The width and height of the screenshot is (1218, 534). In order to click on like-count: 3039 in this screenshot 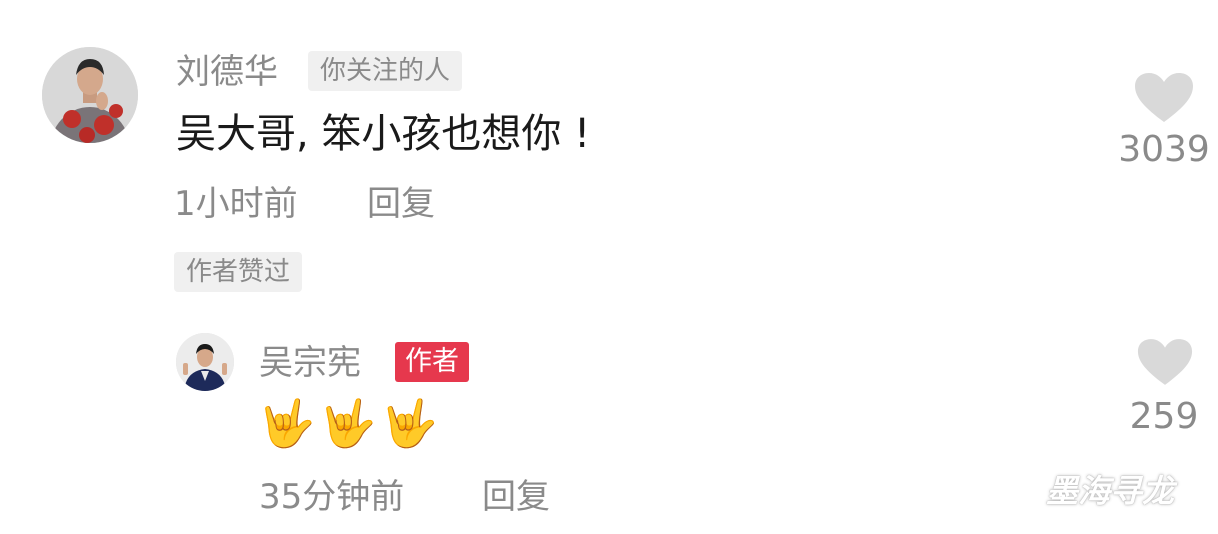, I will do `click(1164, 149)`.